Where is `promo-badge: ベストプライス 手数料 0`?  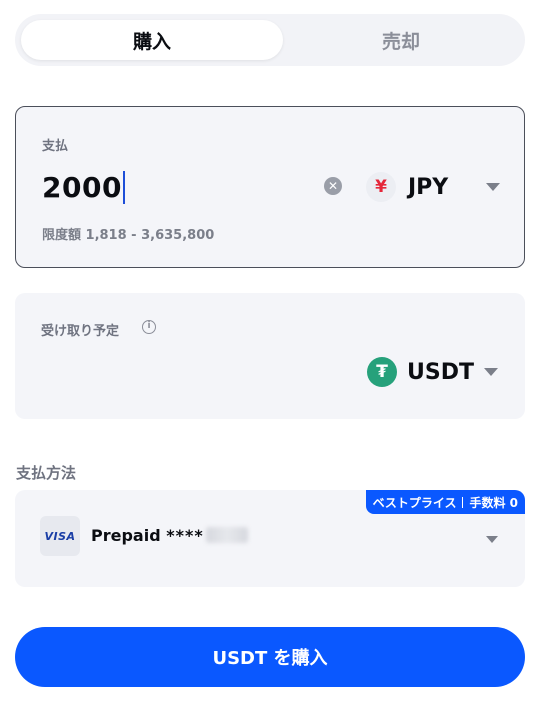 promo-badge: ベストプライス 手数料 0 is located at coordinates (445, 502).